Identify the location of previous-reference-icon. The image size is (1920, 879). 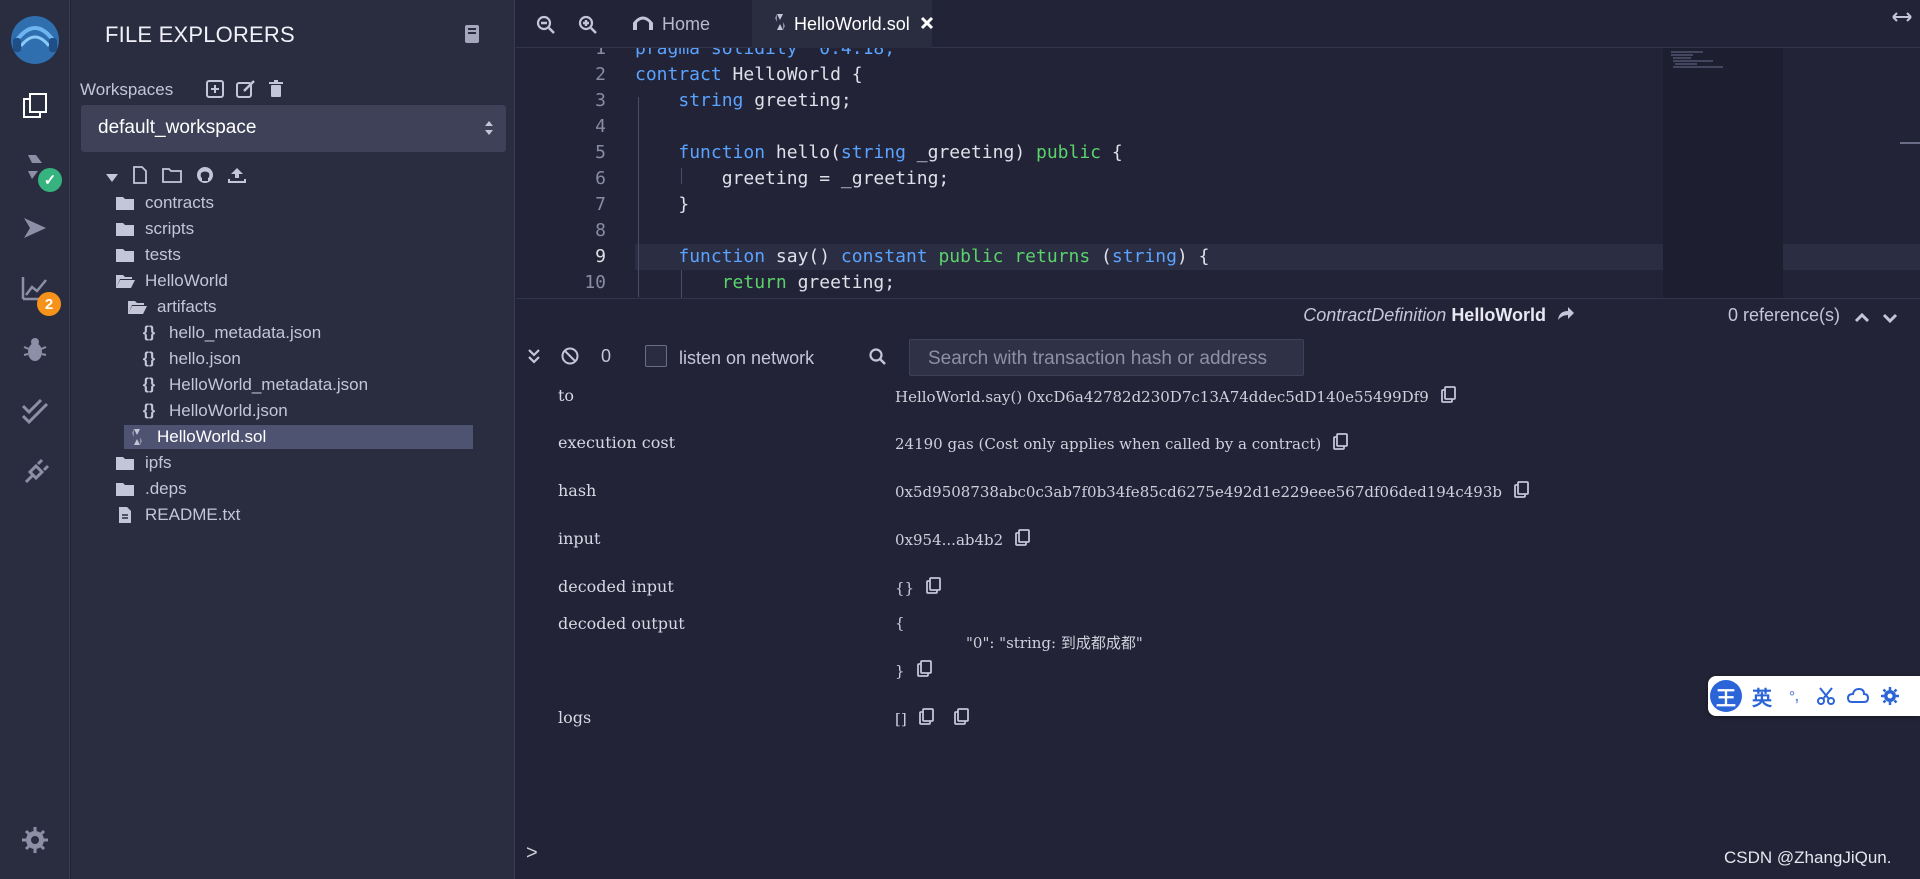
(1862, 319).